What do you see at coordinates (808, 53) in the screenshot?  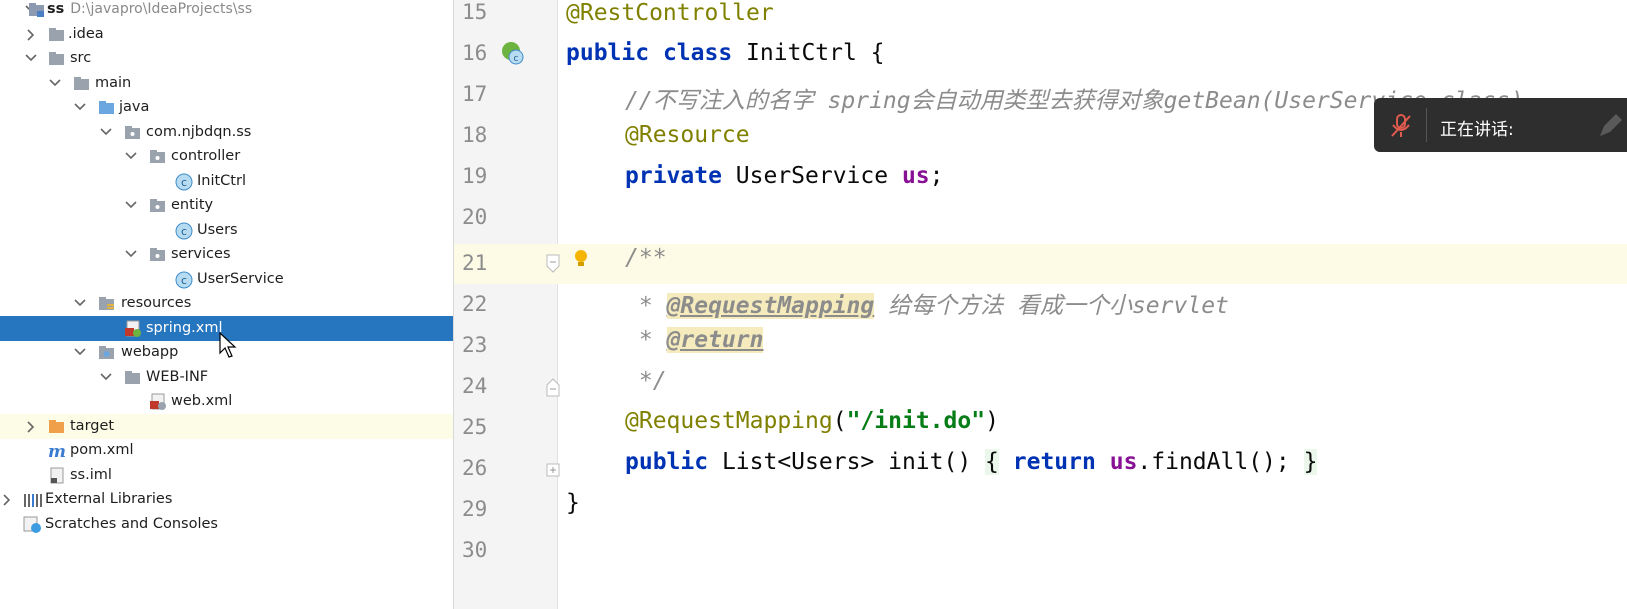 I see `code-text: InitCtrl {` at bounding box center [808, 53].